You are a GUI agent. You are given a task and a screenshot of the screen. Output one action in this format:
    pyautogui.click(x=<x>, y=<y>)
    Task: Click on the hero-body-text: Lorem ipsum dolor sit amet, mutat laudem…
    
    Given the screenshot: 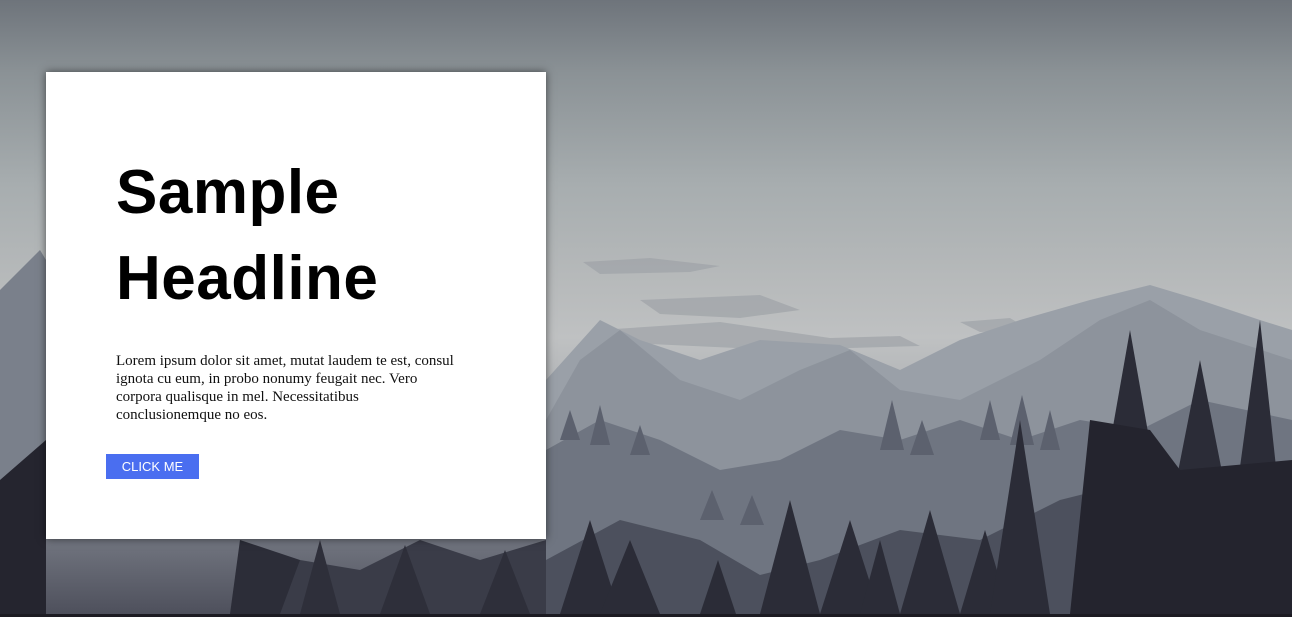 What is the action you would take?
    pyautogui.click(x=285, y=388)
    